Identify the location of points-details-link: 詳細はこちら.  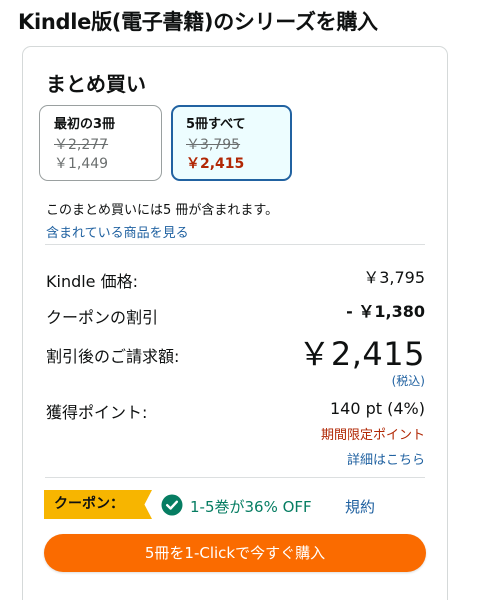
(386, 458).